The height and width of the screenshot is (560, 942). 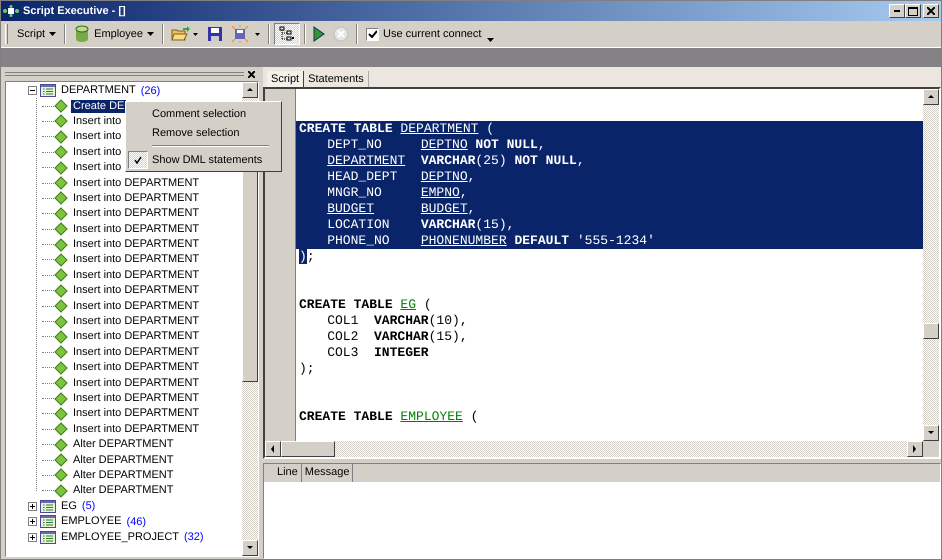 What do you see at coordinates (136, 522) in the screenshot?
I see `count-label: (46)` at bounding box center [136, 522].